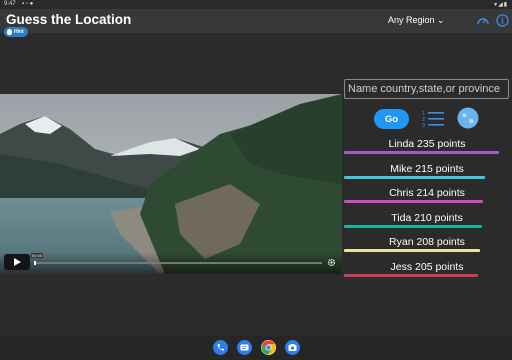  What do you see at coordinates (501, 5) in the screenshot?
I see `system-icons: ▾◢▮` at bounding box center [501, 5].